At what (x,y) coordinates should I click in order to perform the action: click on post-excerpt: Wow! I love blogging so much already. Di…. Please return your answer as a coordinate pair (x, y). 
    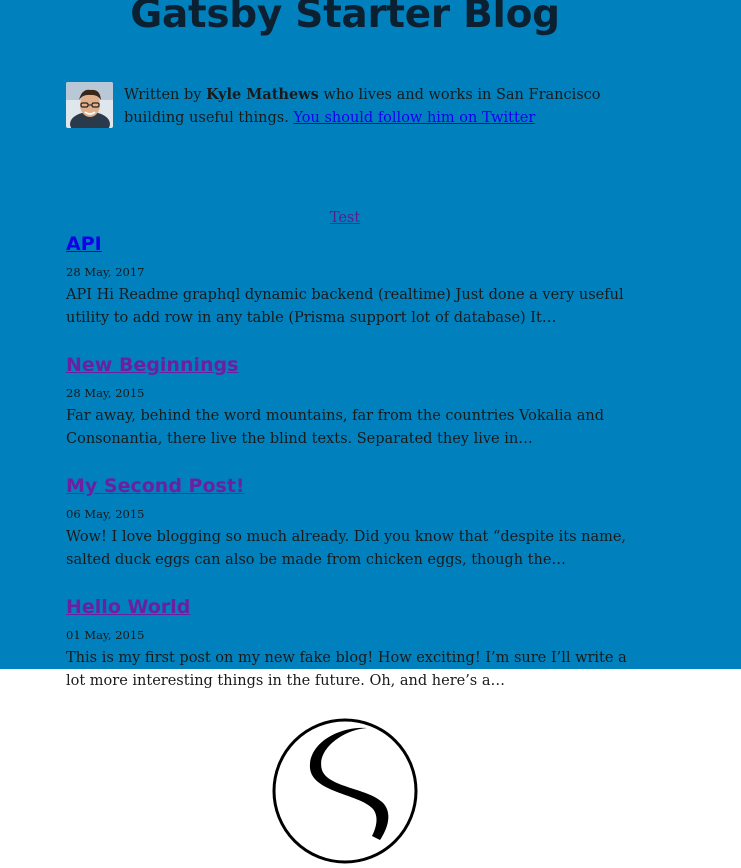
    Looking at the image, I should click on (346, 548).